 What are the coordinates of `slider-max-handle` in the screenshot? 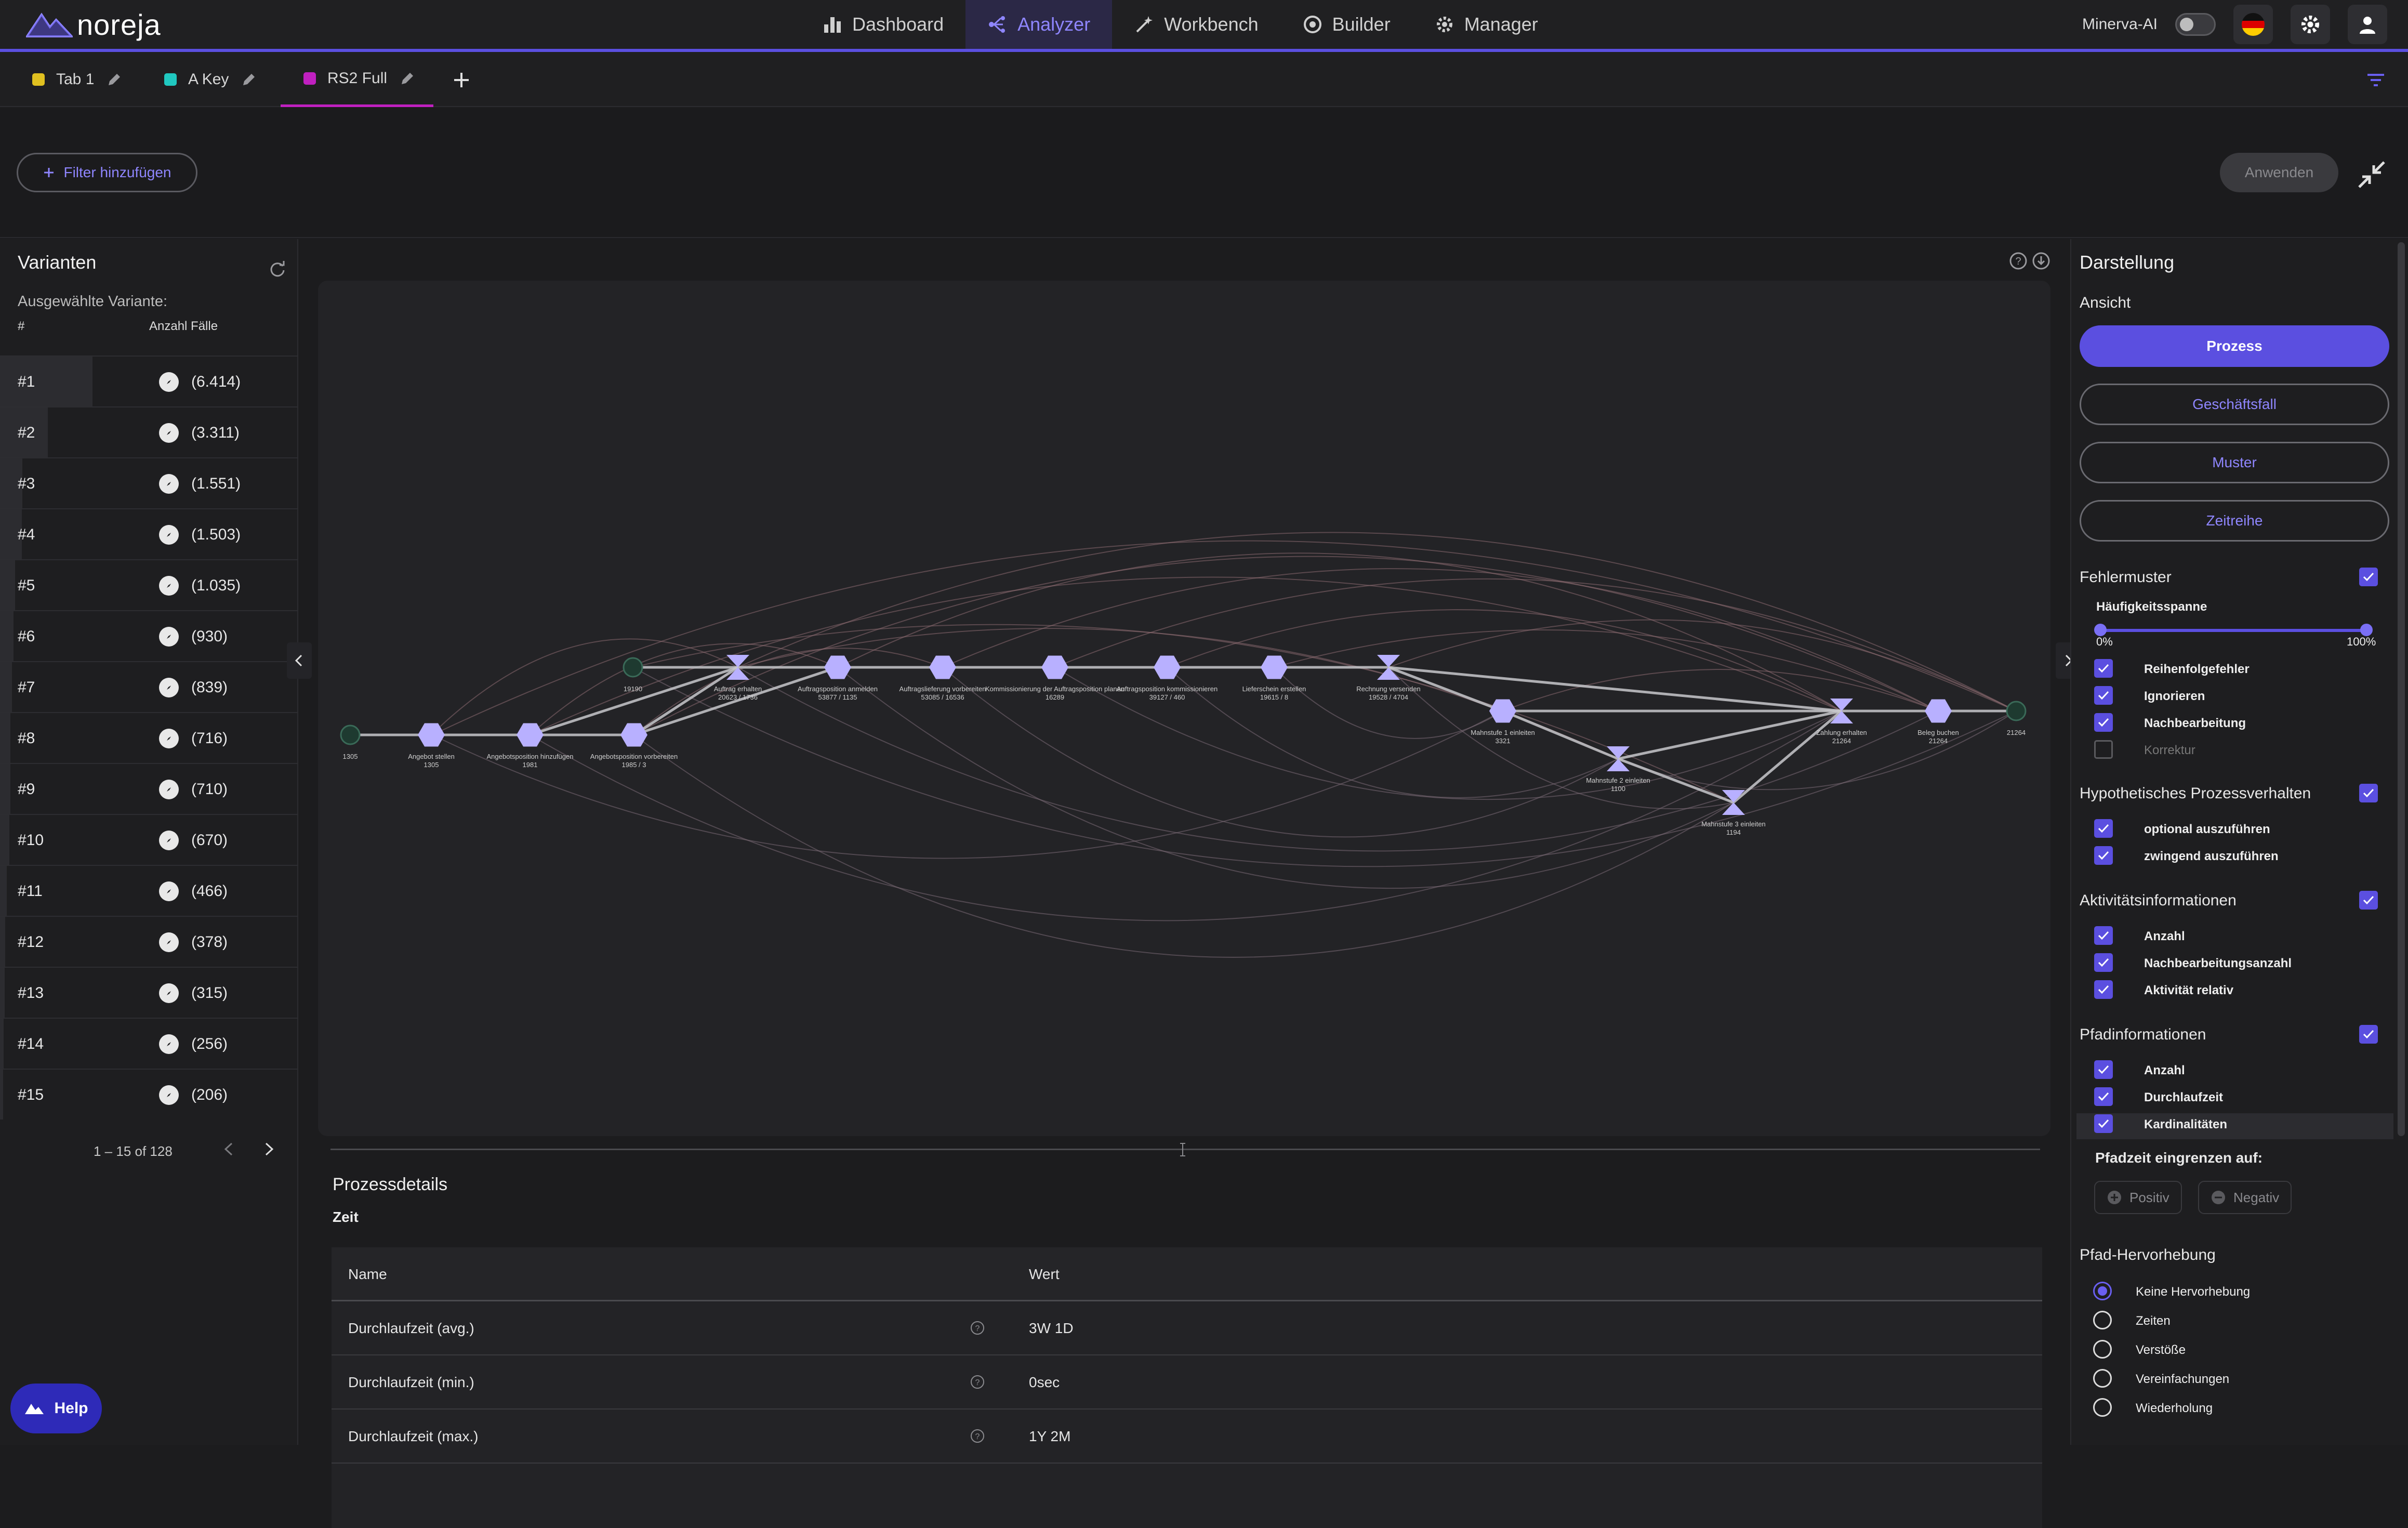 It's located at (2366, 630).